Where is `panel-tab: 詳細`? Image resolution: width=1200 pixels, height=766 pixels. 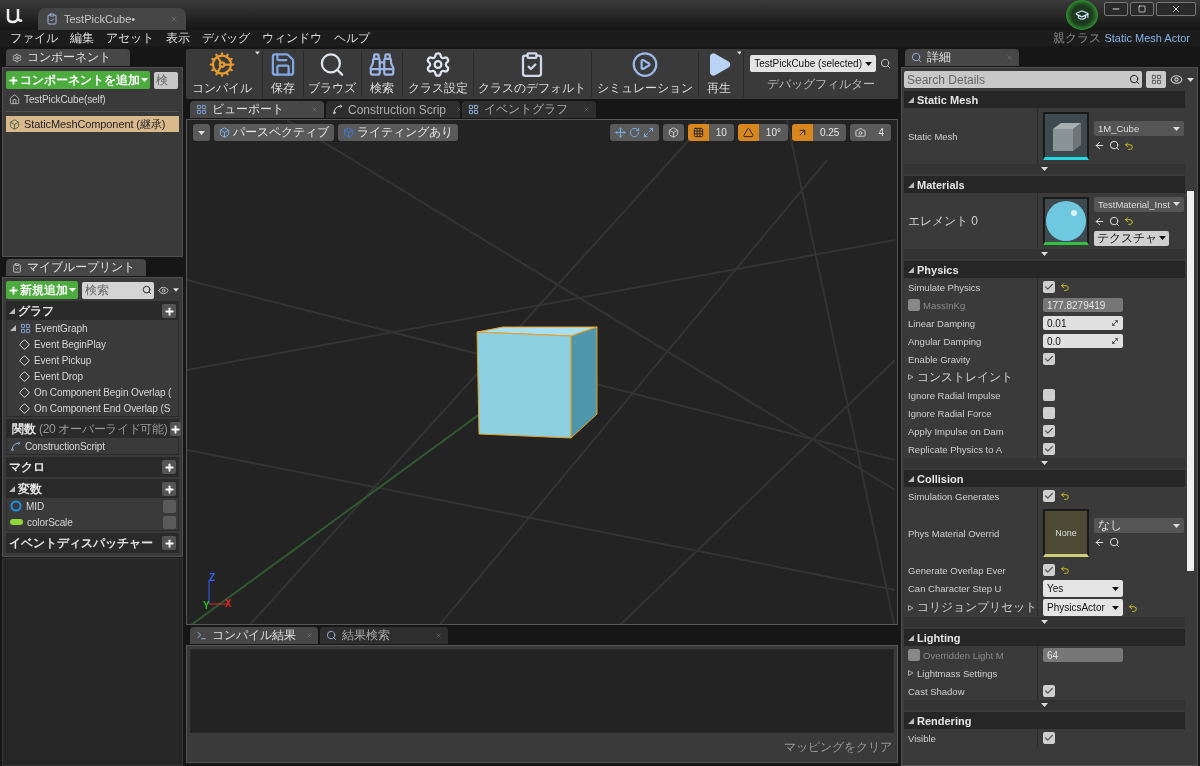
panel-tab: 詳細 is located at coordinates (962, 57).